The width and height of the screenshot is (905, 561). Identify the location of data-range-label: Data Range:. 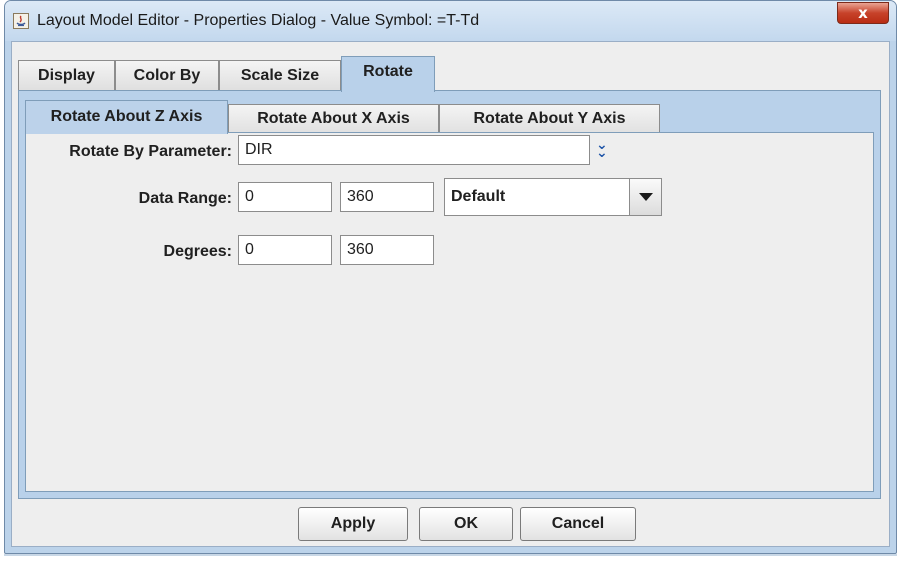
(185, 198).